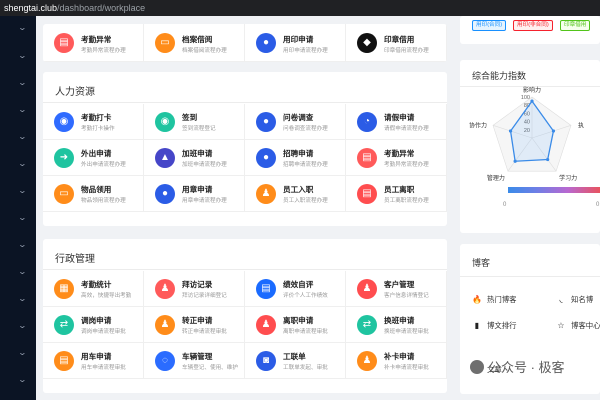 The image size is (600, 400). I want to click on app-shortcut-desc: 拜访记录详细登记, so click(204, 296).